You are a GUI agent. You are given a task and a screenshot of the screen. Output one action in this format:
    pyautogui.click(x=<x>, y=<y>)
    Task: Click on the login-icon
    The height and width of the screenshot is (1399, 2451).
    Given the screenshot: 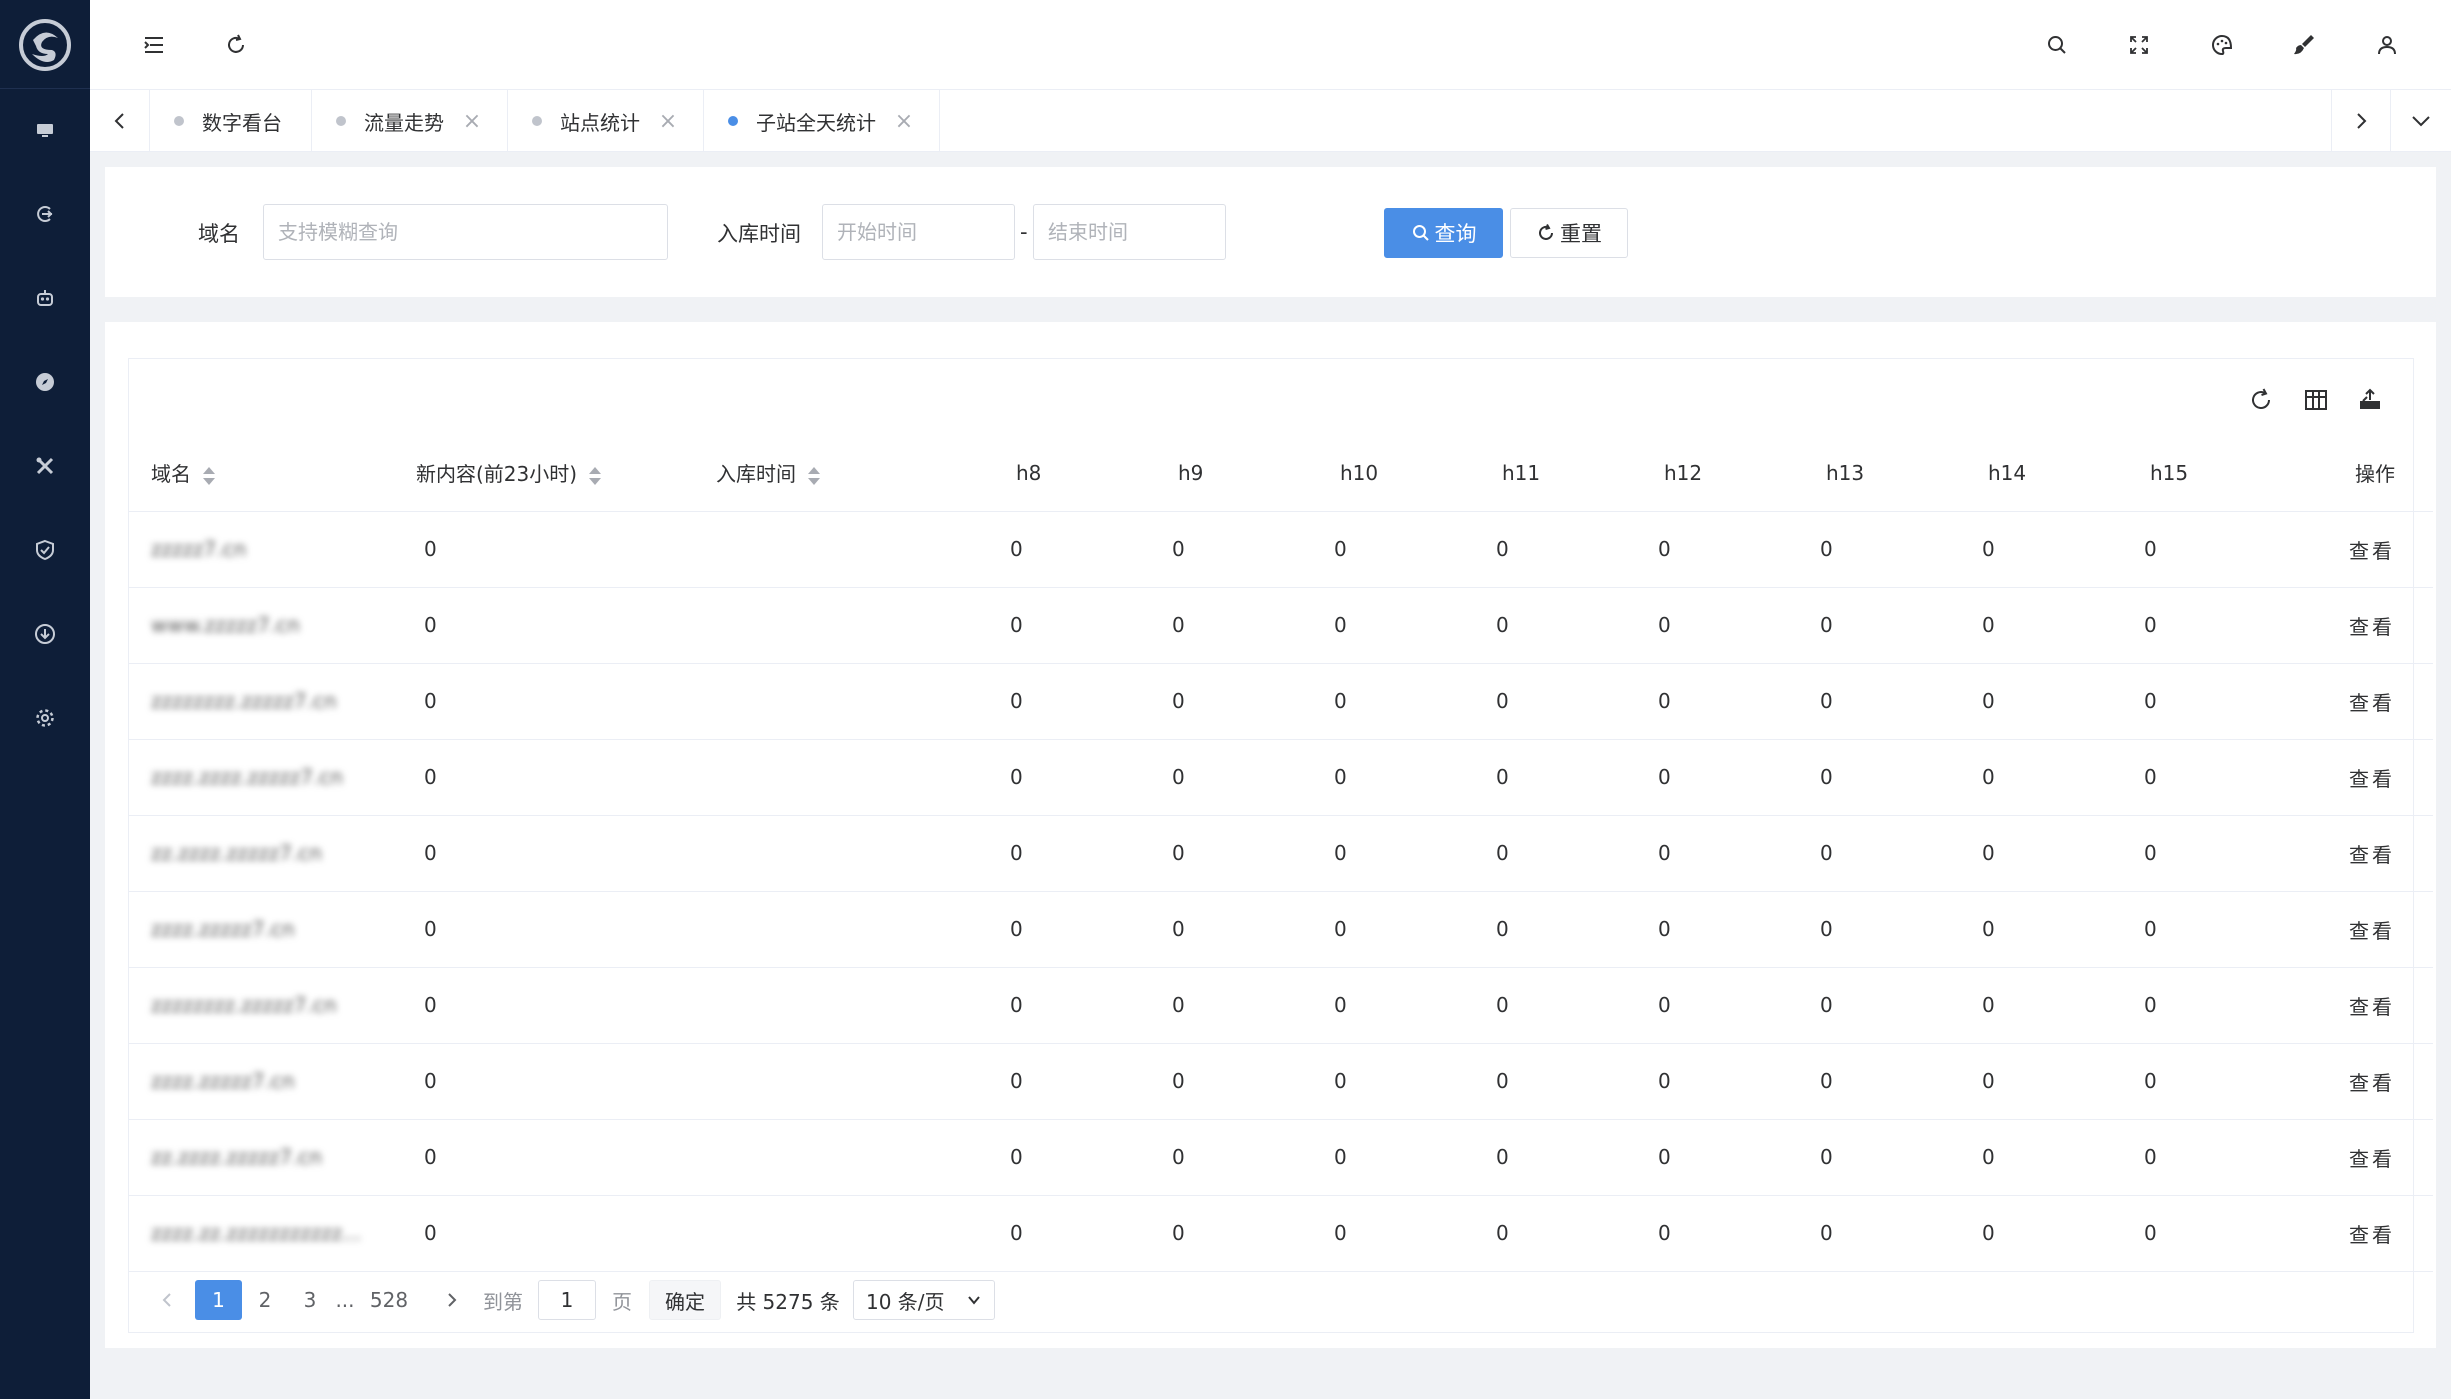 What is the action you would take?
    pyautogui.click(x=45, y=214)
    